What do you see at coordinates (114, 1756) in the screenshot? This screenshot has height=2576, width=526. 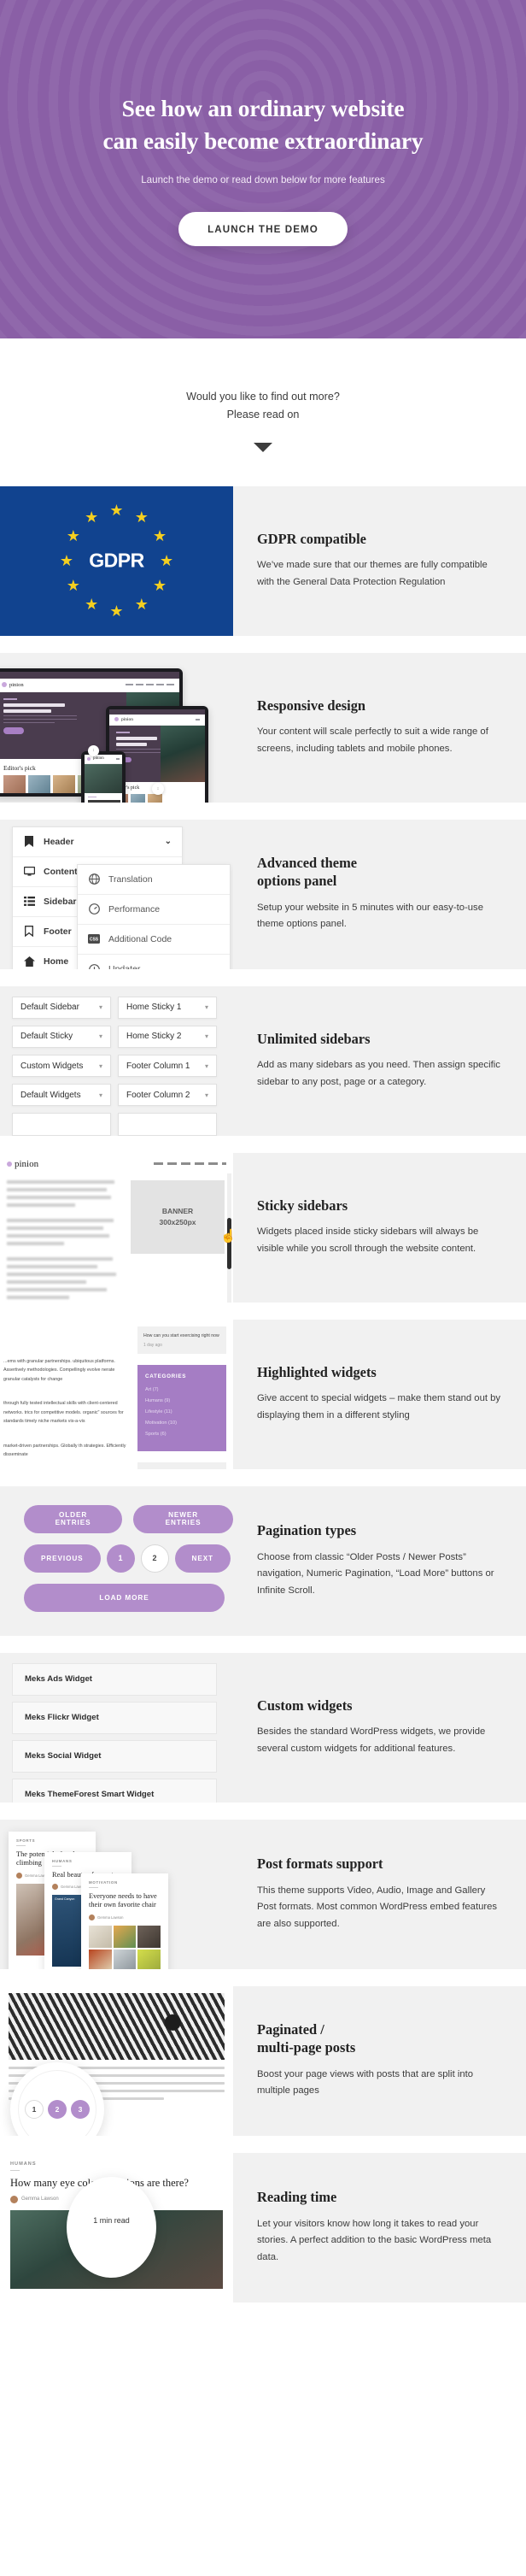 I see `widget-list-item: Meks Social Widget` at bounding box center [114, 1756].